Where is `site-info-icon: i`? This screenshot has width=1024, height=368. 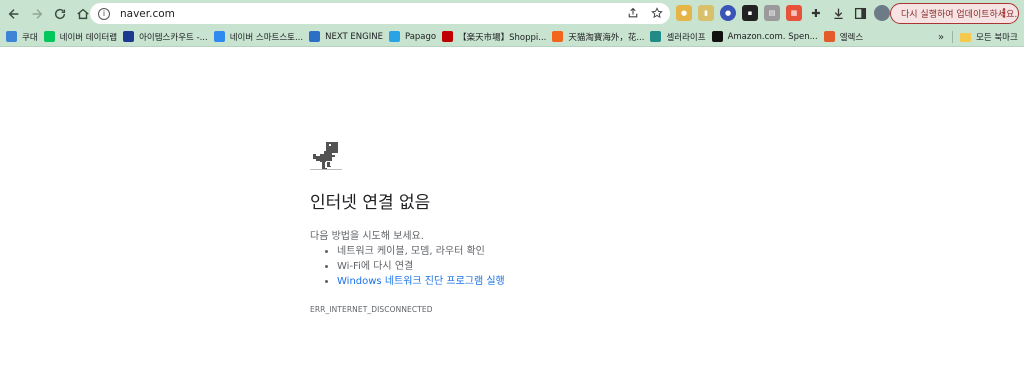 site-info-icon: i is located at coordinates (104, 13).